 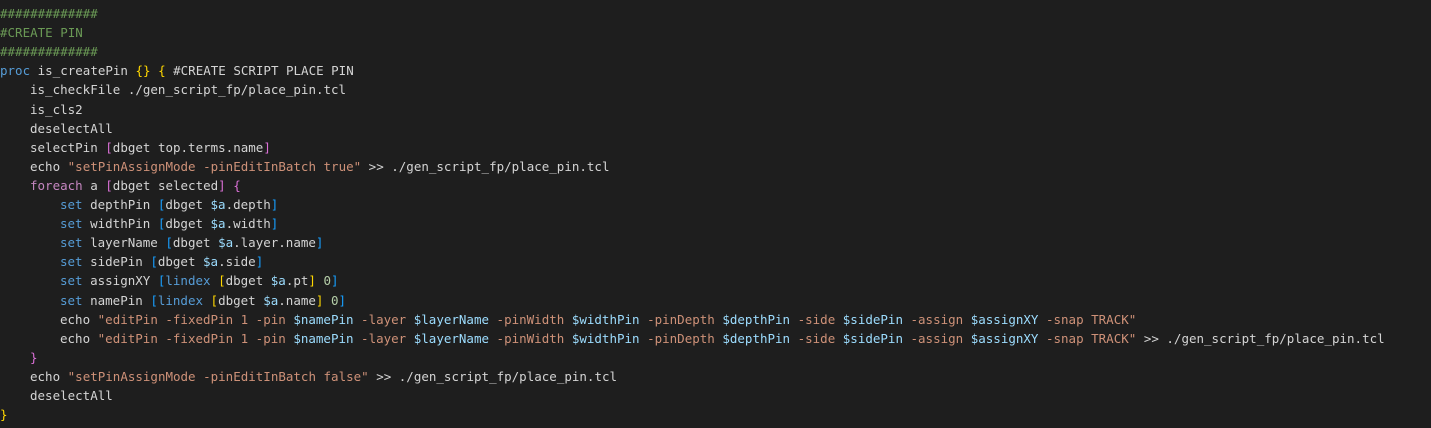 I want to click on code-token: selectPin, so click(x=68, y=147).